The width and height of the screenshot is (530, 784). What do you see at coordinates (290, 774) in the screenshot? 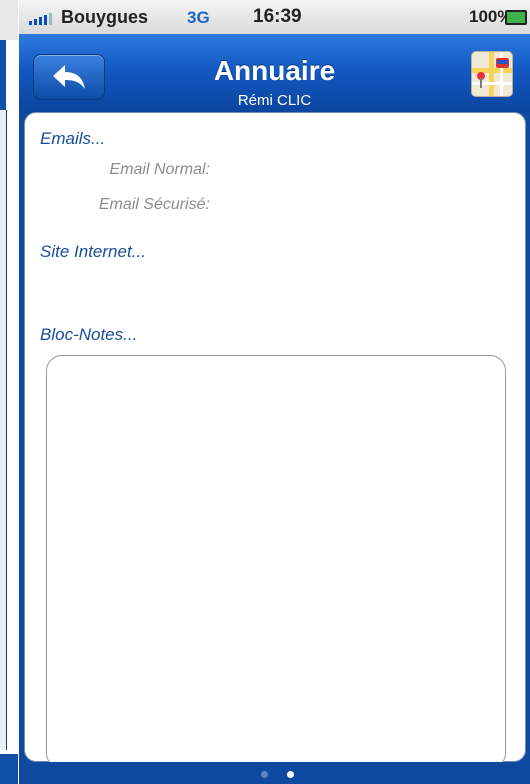
I see `page-dot-2-active` at bounding box center [290, 774].